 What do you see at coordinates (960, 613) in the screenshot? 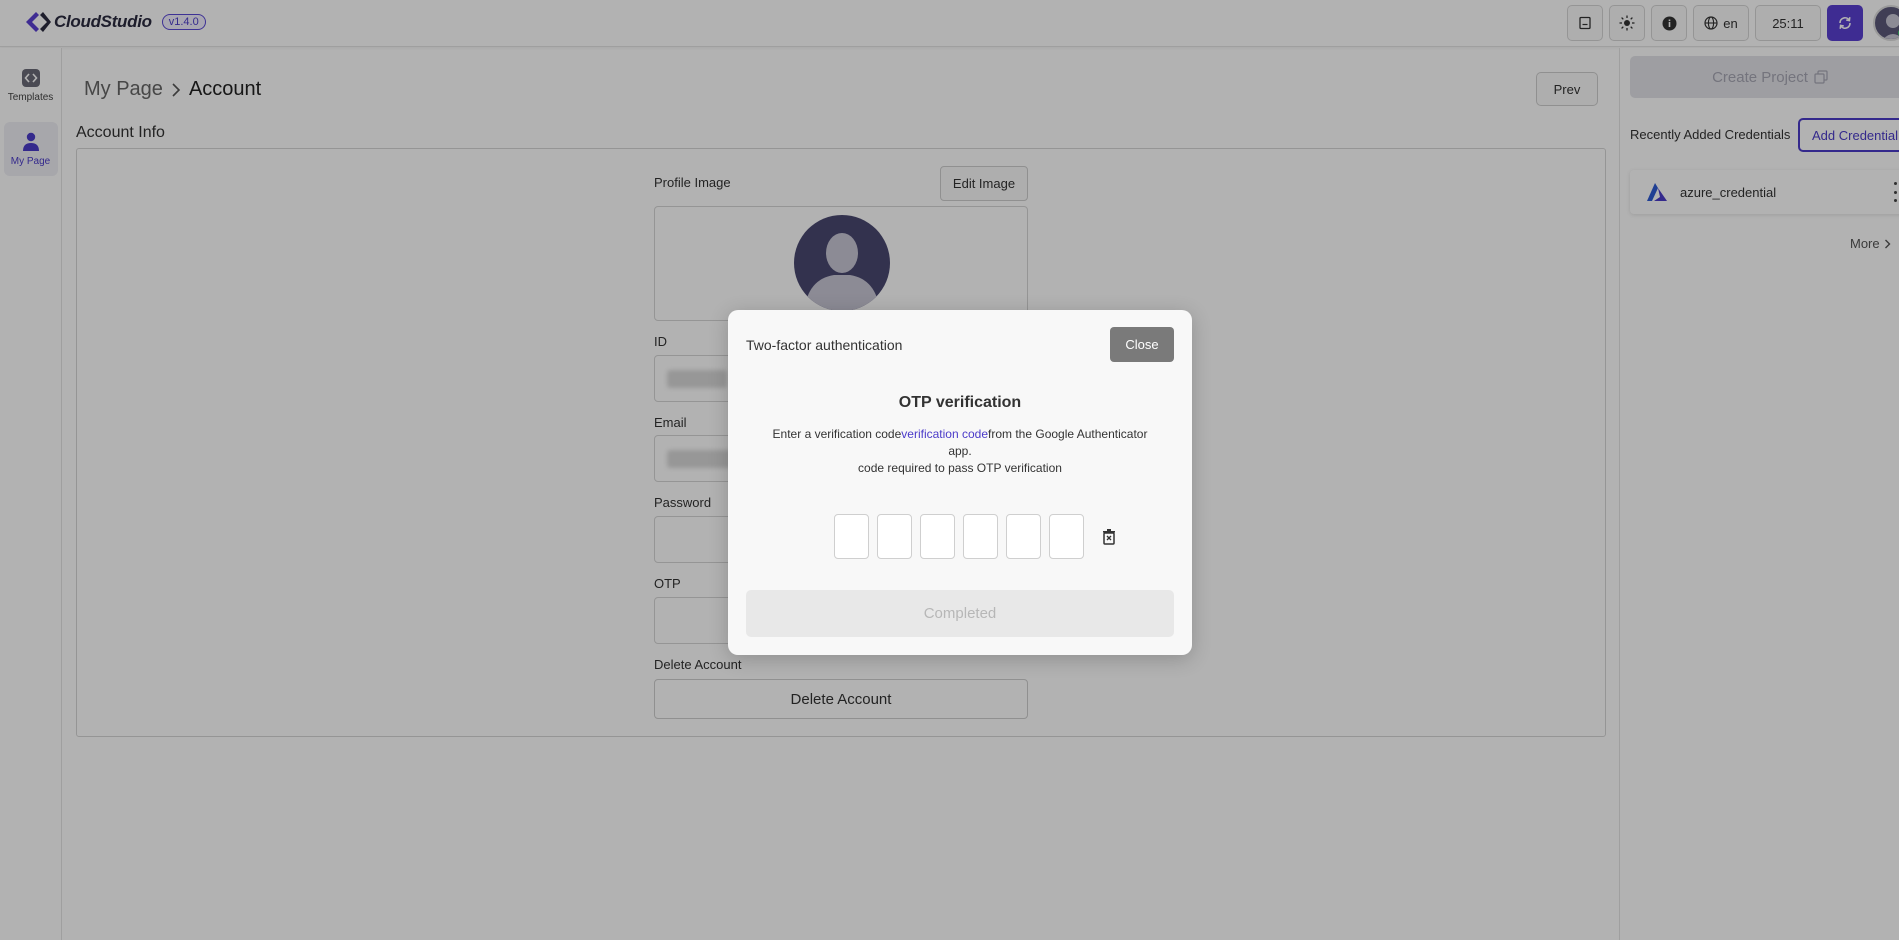
I see `completed-button: Completed` at bounding box center [960, 613].